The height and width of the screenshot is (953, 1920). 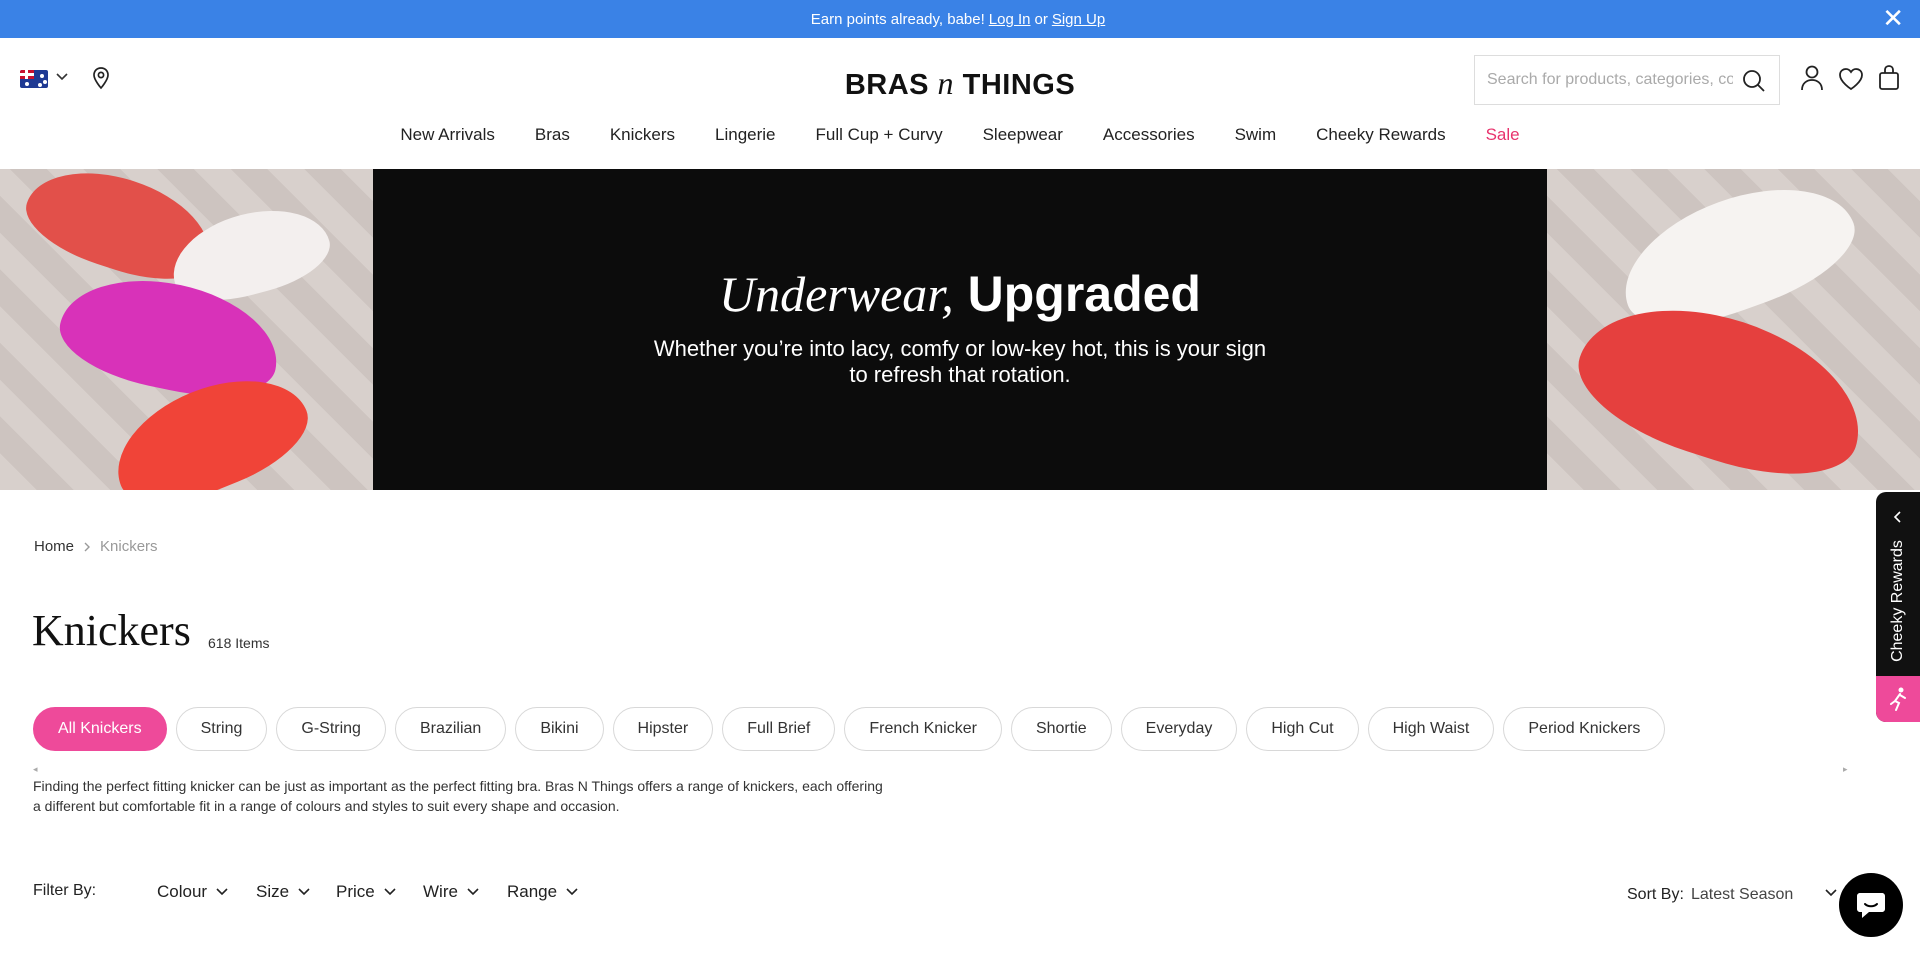 I want to click on chip-brazilian: Brazilian, so click(x=450, y=729).